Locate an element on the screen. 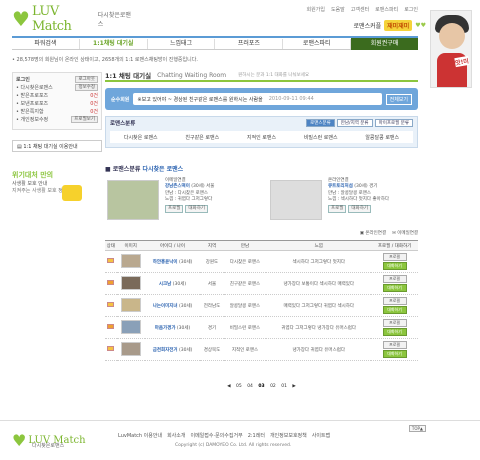 The height and width of the screenshot is (460, 480). card-region: 경기 is located at coordinates (373, 187).